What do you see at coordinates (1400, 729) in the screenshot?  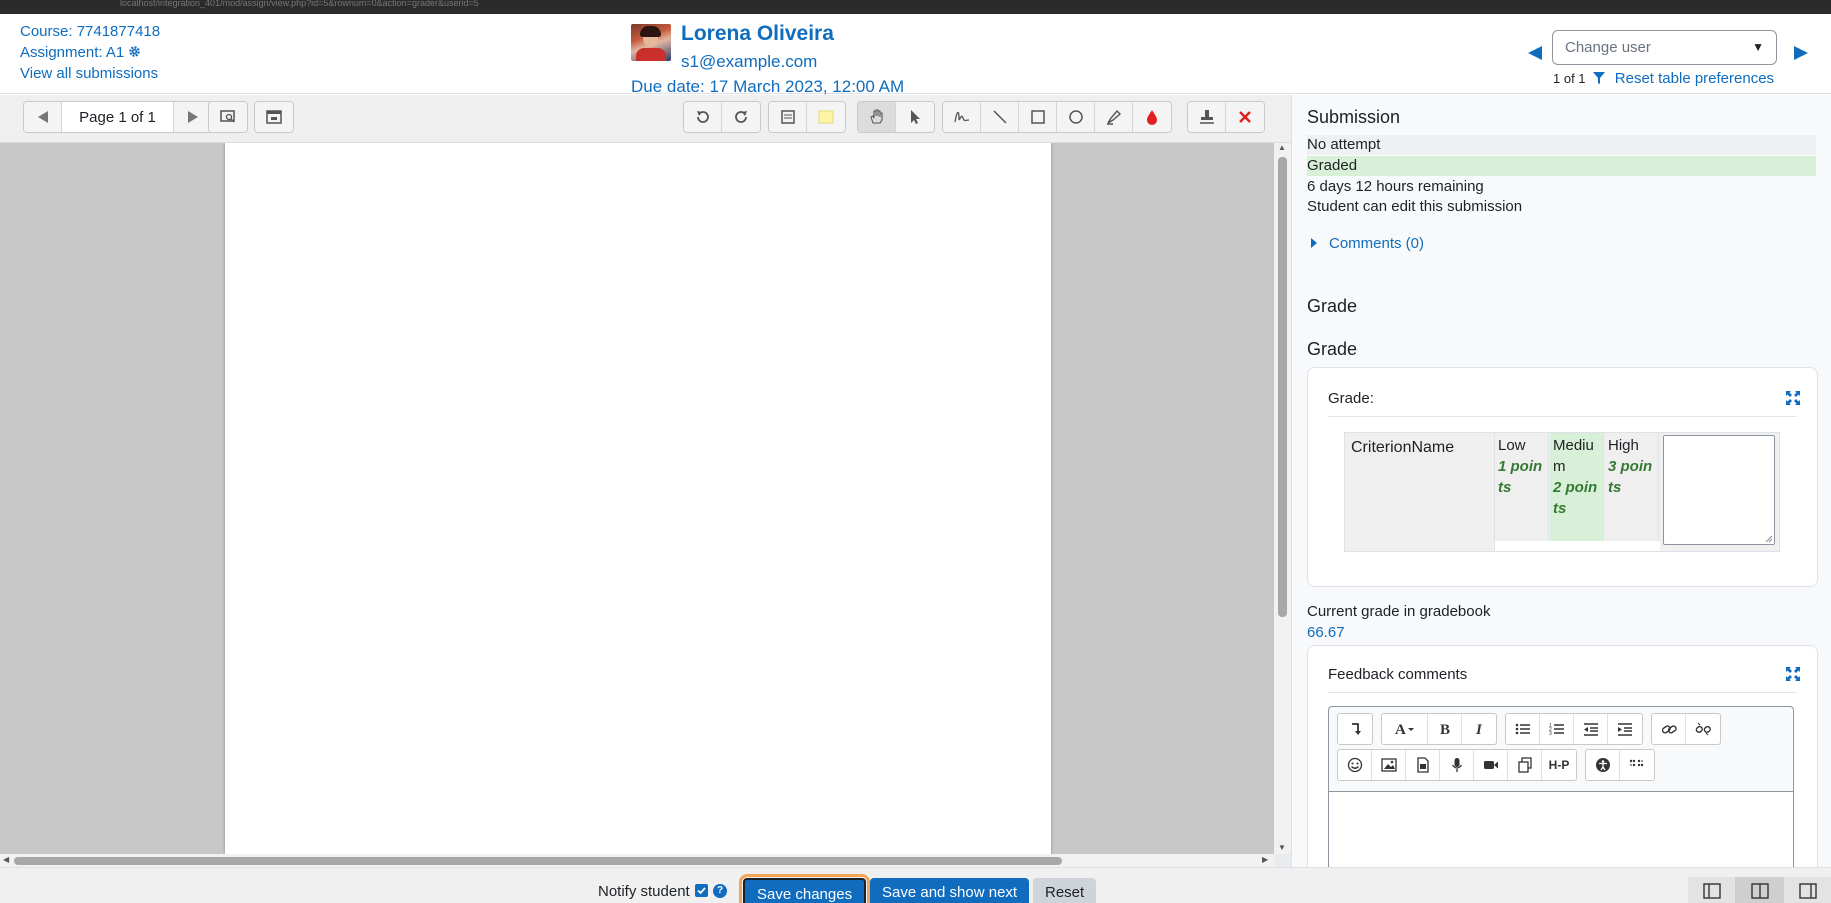 I see `svg-text: A` at bounding box center [1400, 729].